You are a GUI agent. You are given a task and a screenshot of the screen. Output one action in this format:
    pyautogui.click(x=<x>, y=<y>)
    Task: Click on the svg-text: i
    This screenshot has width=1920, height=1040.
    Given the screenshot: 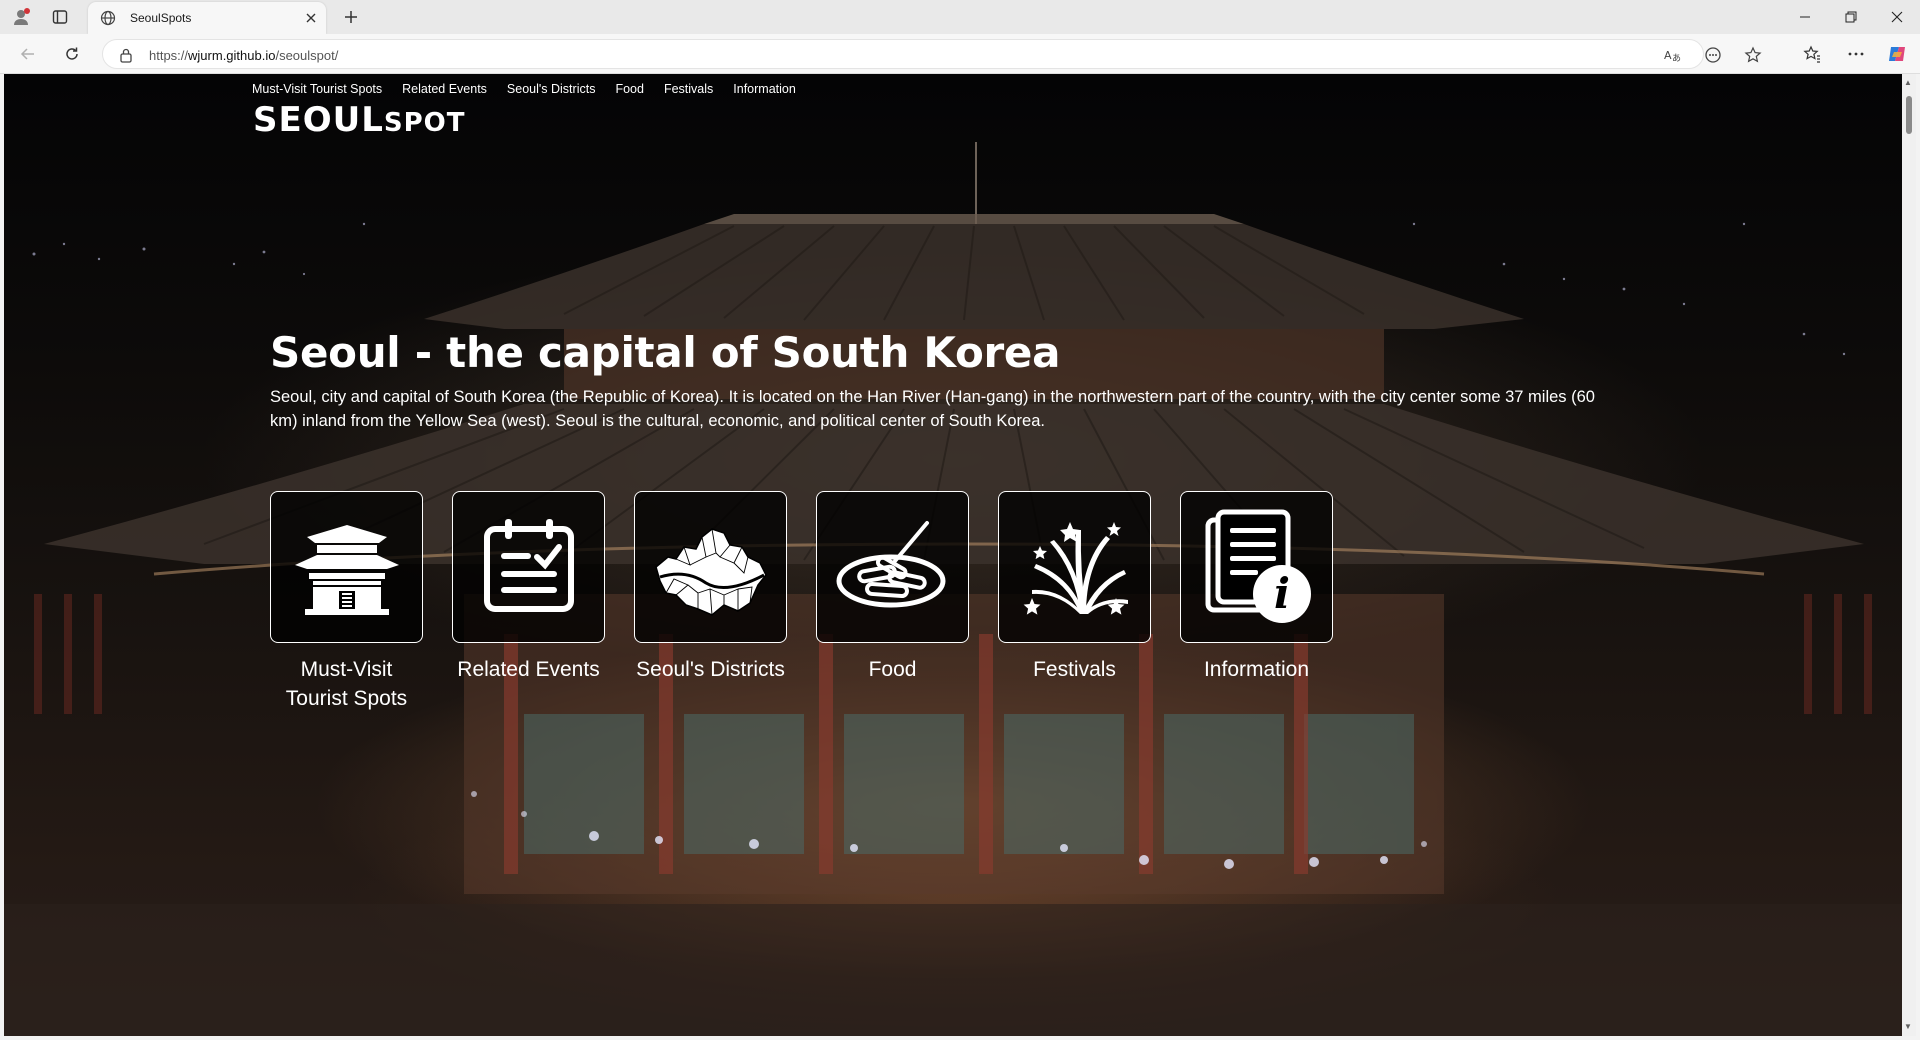 What is the action you would take?
    pyautogui.click(x=1282, y=593)
    